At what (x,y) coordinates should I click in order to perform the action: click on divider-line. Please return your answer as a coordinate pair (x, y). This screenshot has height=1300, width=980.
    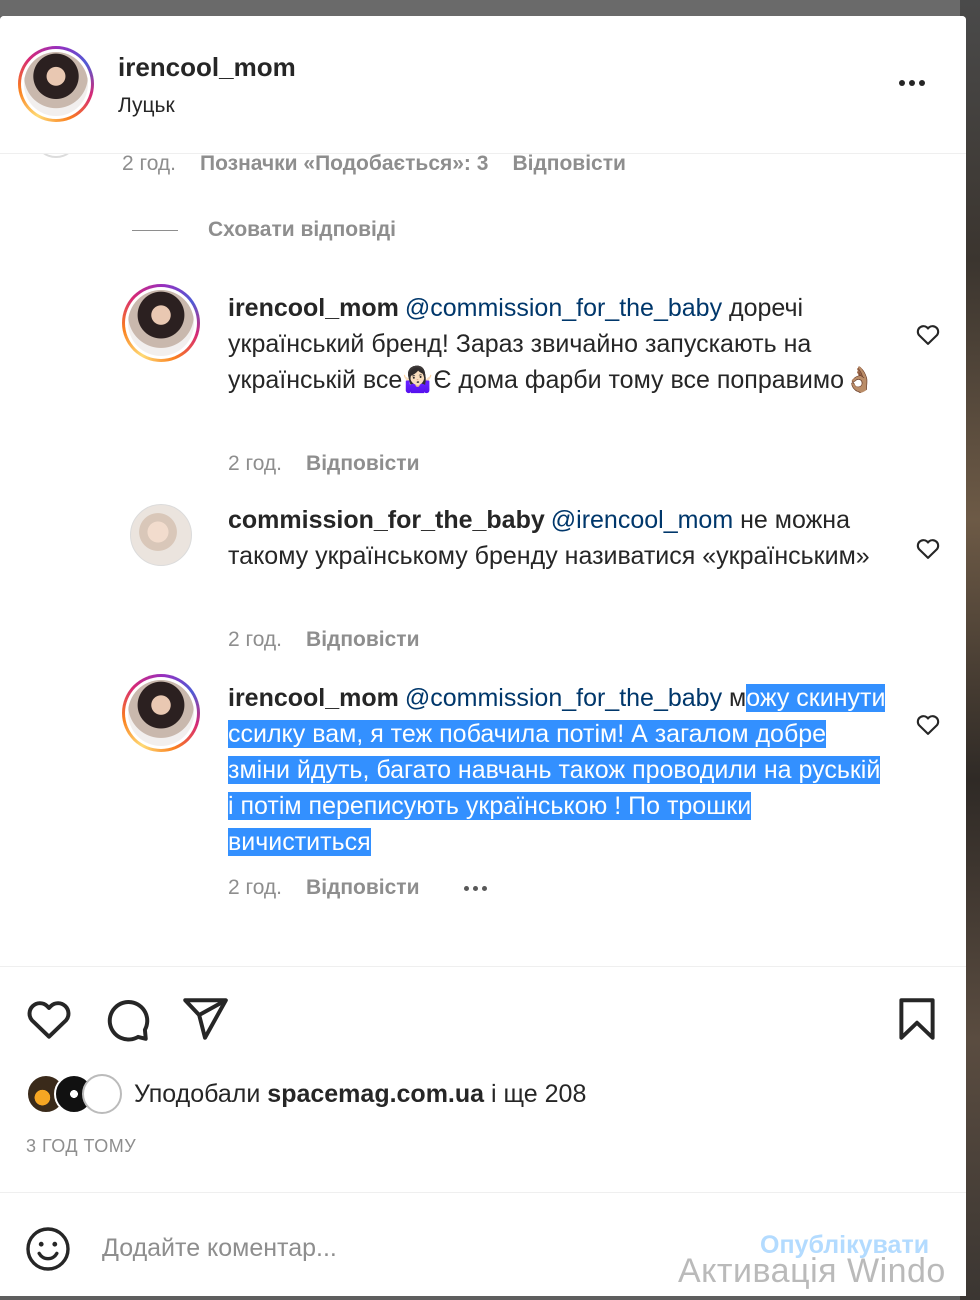
    Looking at the image, I should click on (155, 230).